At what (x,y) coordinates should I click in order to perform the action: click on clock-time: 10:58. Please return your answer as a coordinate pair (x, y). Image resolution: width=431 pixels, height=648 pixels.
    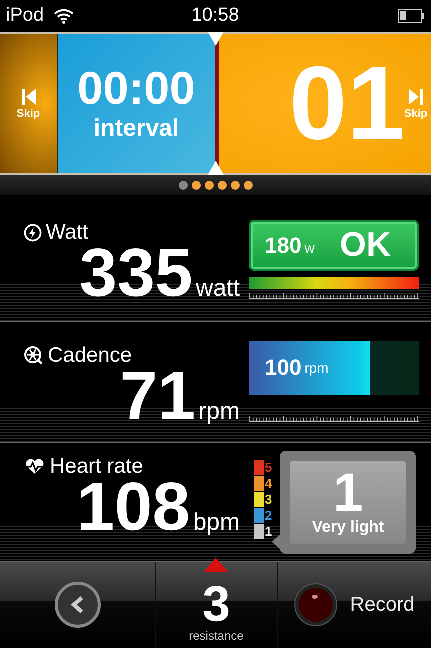
    Looking at the image, I should click on (216, 16).